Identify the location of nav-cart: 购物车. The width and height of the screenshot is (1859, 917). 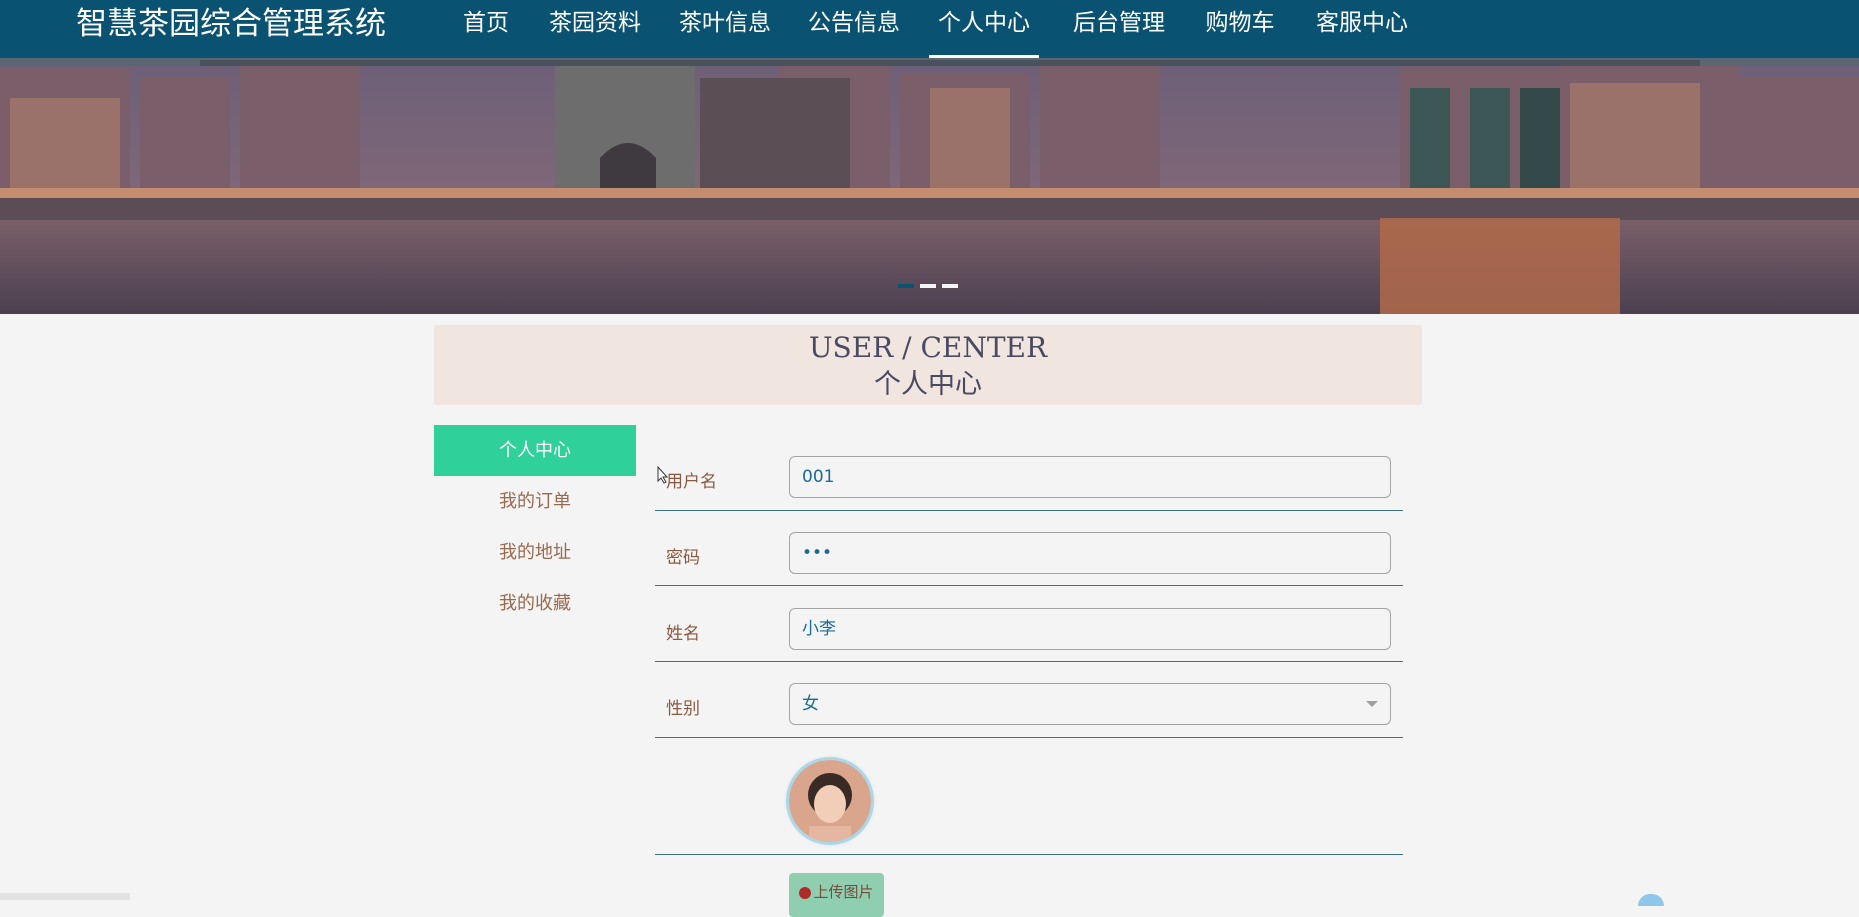
(1240, 29).